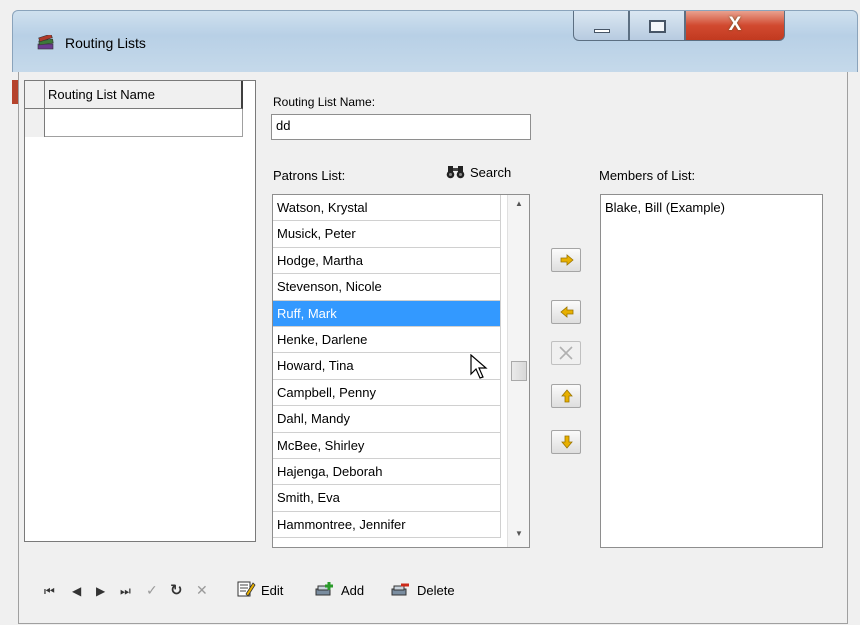 The image size is (860, 625). Describe the element at coordinates (46, 42) in the screenshot. I see `books-icon` at that location.